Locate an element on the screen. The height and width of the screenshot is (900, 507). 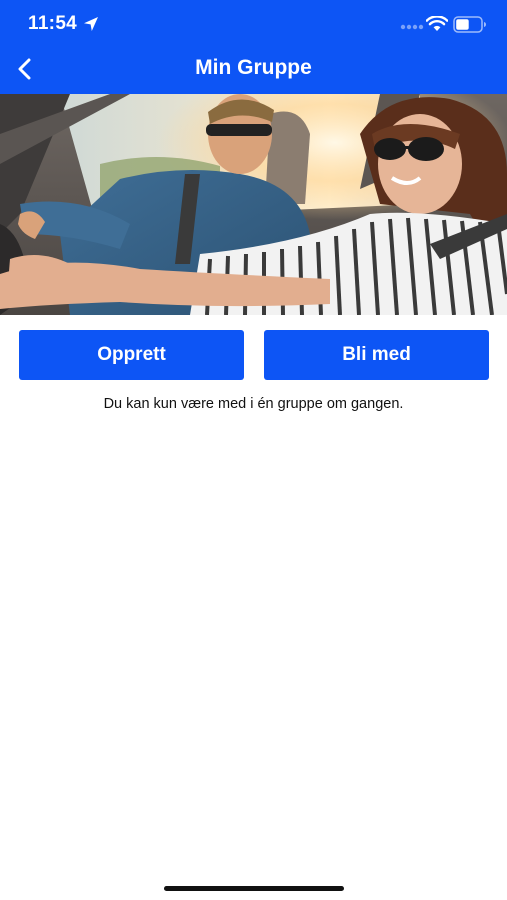
status-bar: 11:54 is located at coordinates (253, 22).